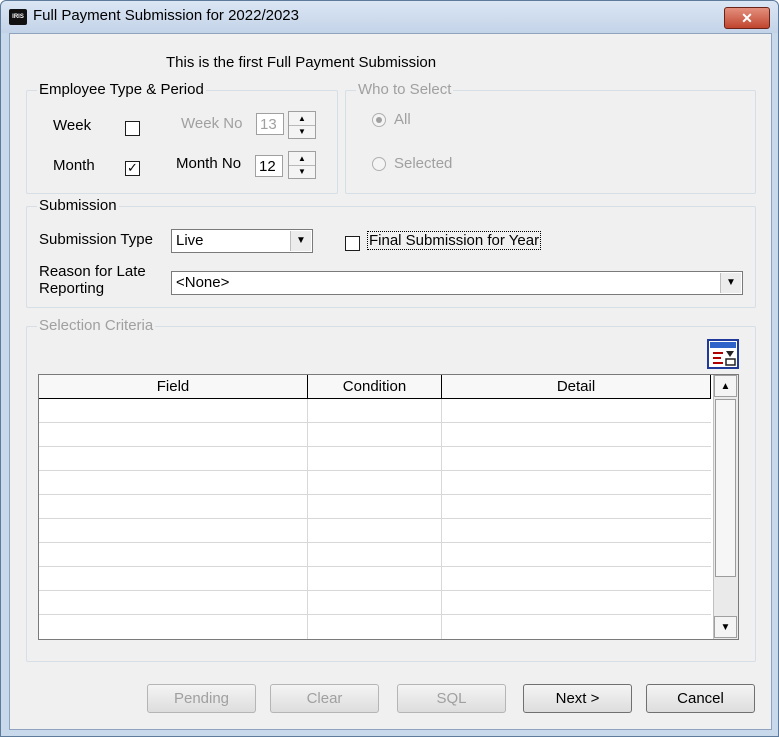  Describe the element at coordinates (132, 168) in the screenshot. I see `month-checkbox: ✓` at that location.